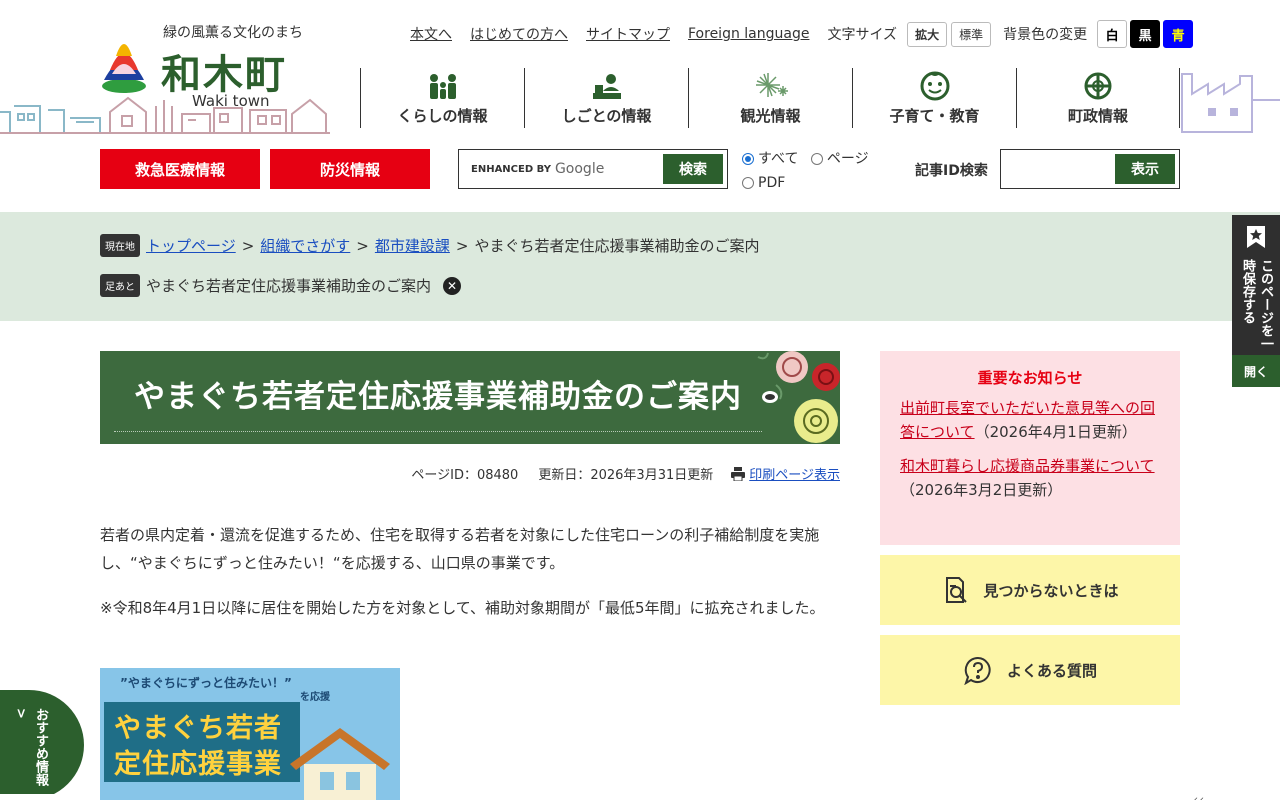 Image resolution: width=1280 pixels, height=800 pixels. I want to click on promo-line-1: やまぐち若者, so click(198, 728).